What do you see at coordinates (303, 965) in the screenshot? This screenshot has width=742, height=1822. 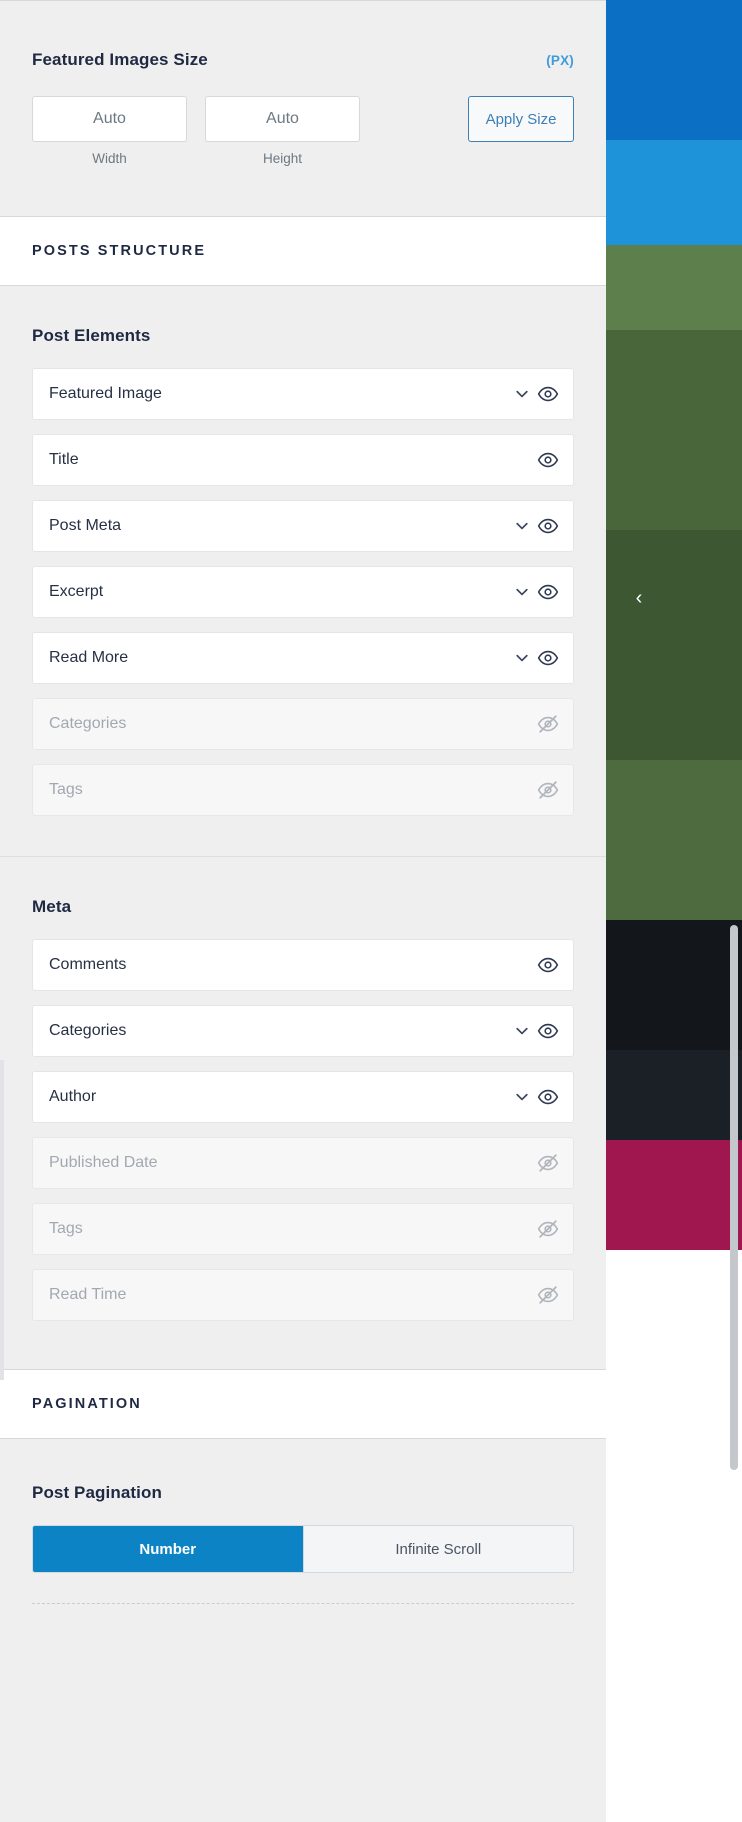 I see `meta-row: Comments` at bounding box center [303, 965].